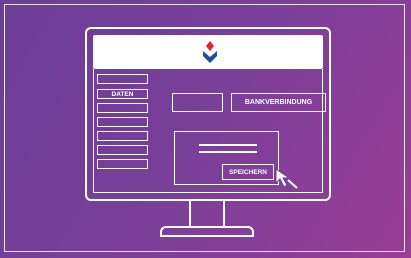 This screenshot has height=258, width=411. What do you see at coordinates (207, 213) in the screenshot?
I see `monitor-stand-neck` at bounding box center [207, 213].